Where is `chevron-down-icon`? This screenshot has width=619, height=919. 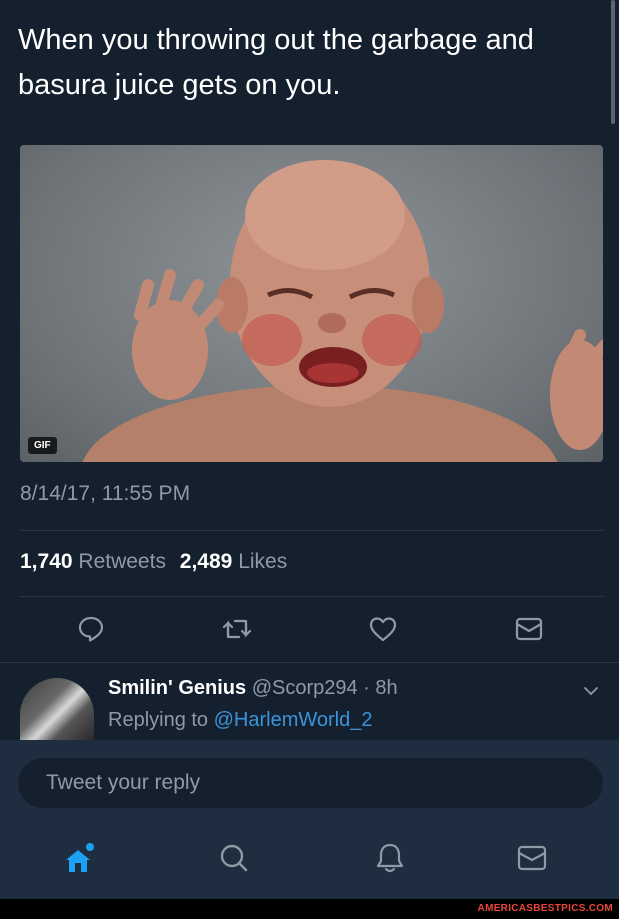 chevron-down-icon is located at coordinates (591, 691).